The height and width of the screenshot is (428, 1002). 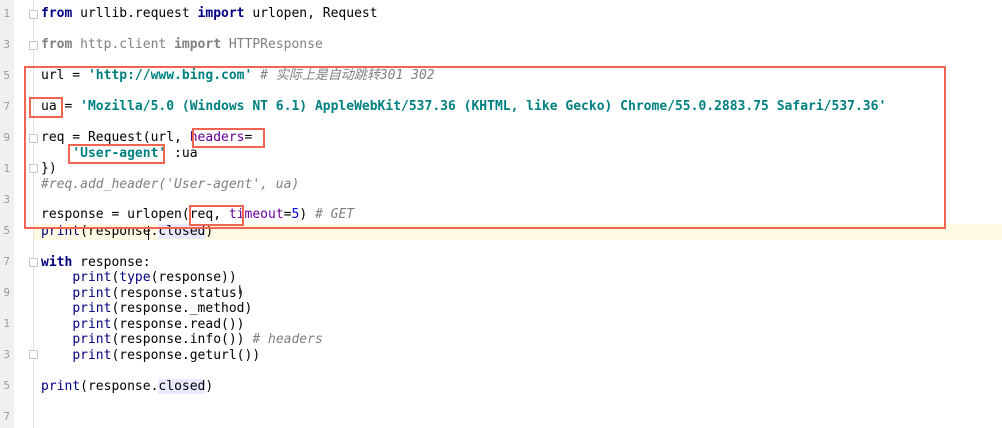 I want to click on code-text: }), so click(x=49, y=168).